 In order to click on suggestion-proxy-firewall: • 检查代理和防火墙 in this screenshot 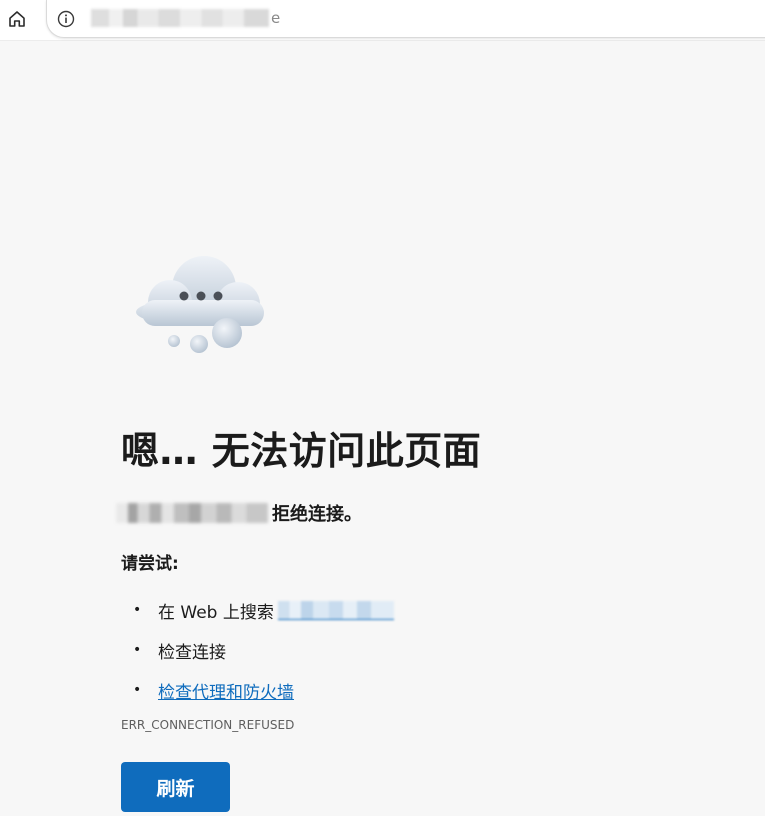, I will do `click(257, 690)`.